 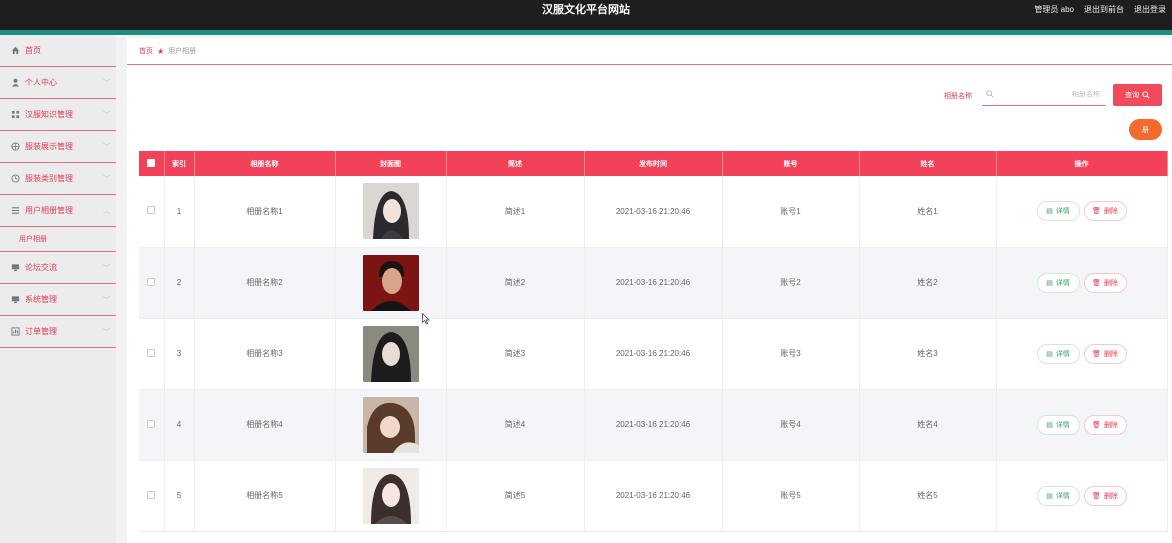 I want to click on star-icon: ★, so click(x=161, y=51).